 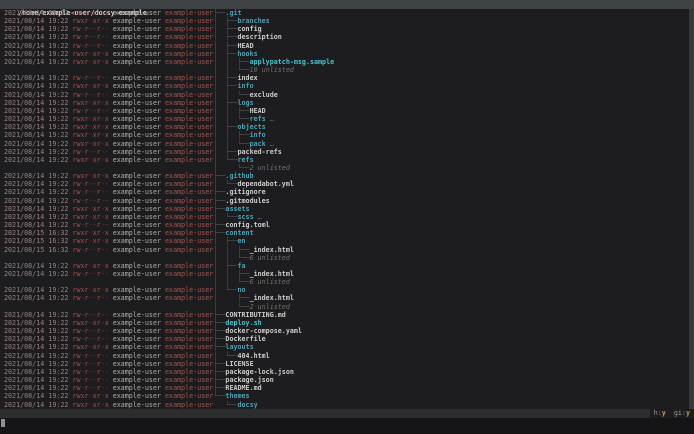 I want to click on entry-name: .github, so click(x=239, y=176).